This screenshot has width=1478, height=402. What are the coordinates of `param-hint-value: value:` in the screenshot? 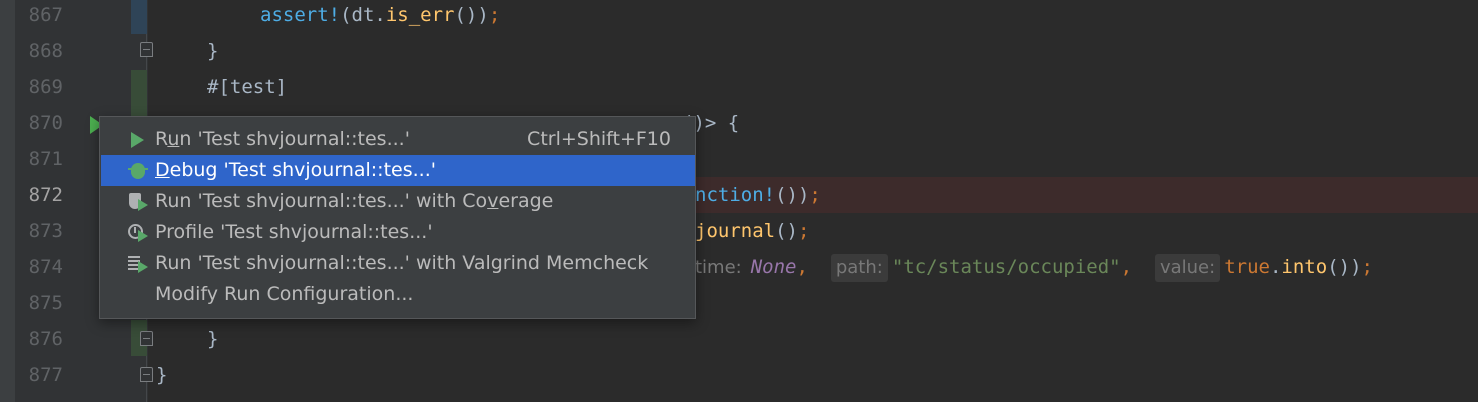 It's located at (1187, 268).